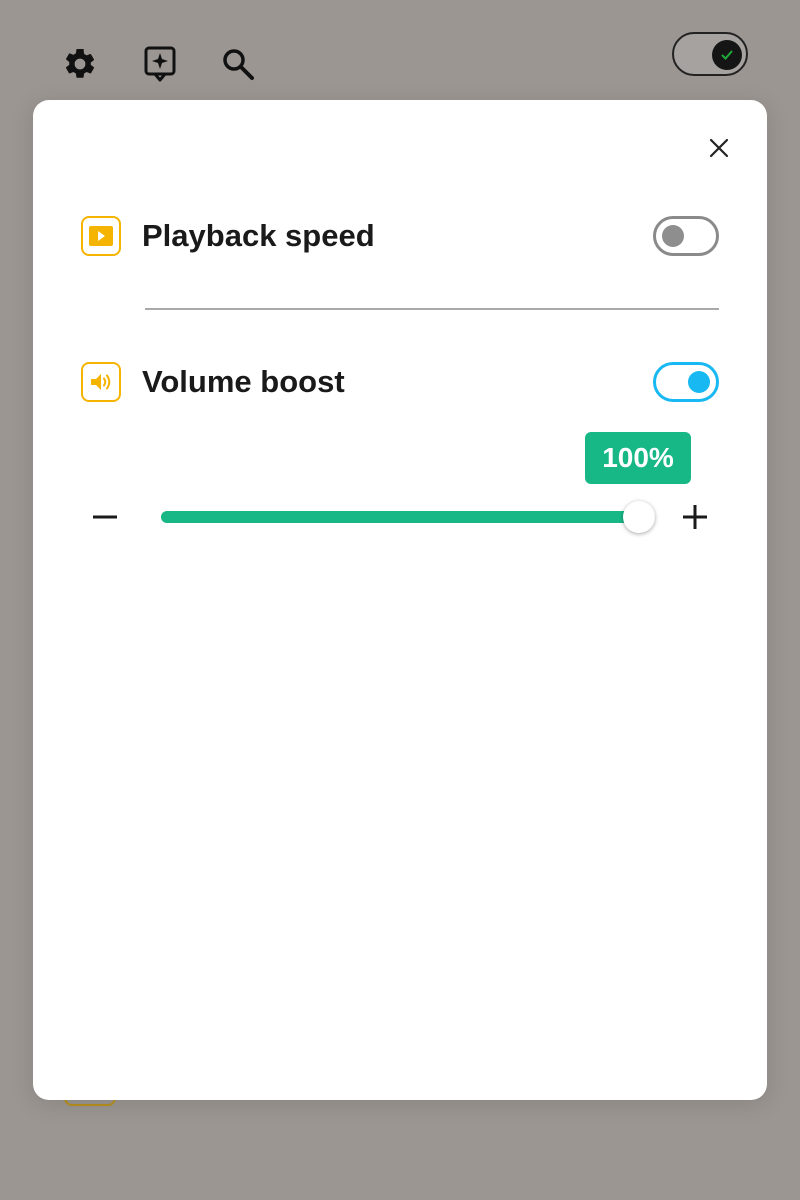  I want to click on speaker-icon, so click(101, 382).